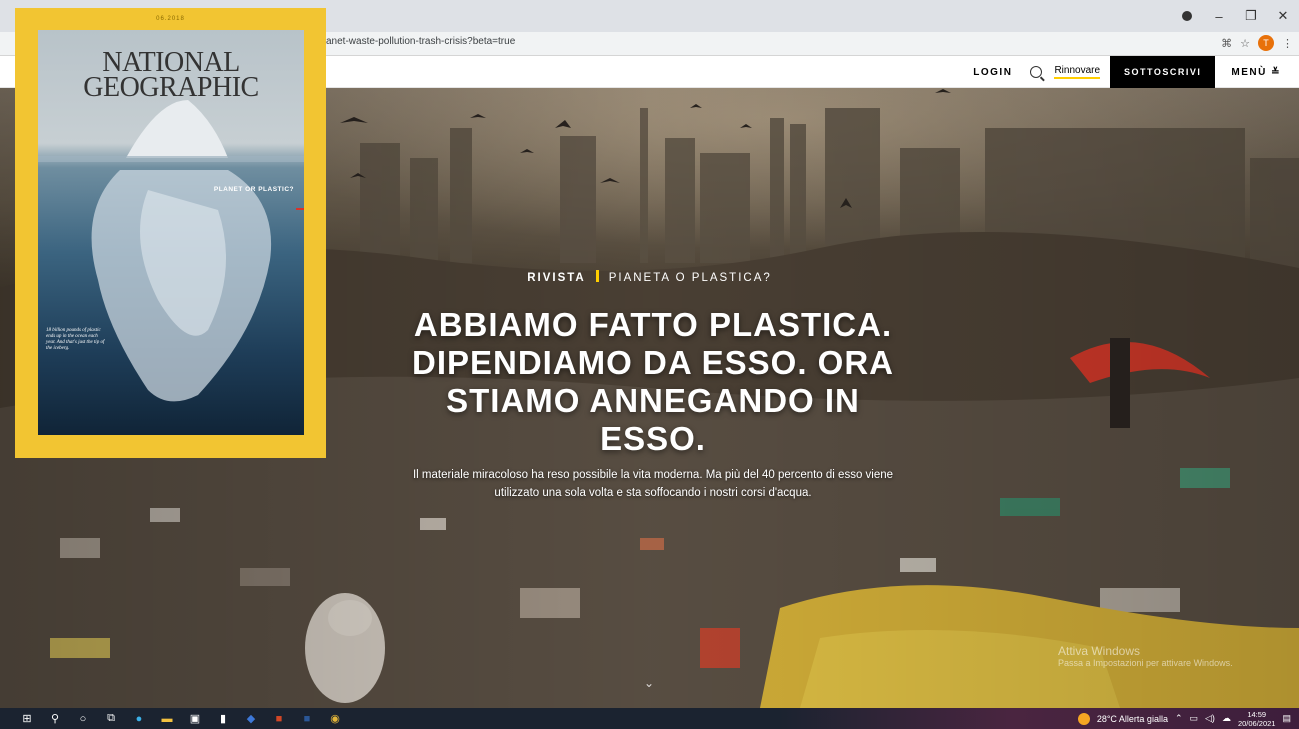 The width and height of the screenshot is (1299, 729). I want to click on restore-button: ❐, so click(1251, 16).